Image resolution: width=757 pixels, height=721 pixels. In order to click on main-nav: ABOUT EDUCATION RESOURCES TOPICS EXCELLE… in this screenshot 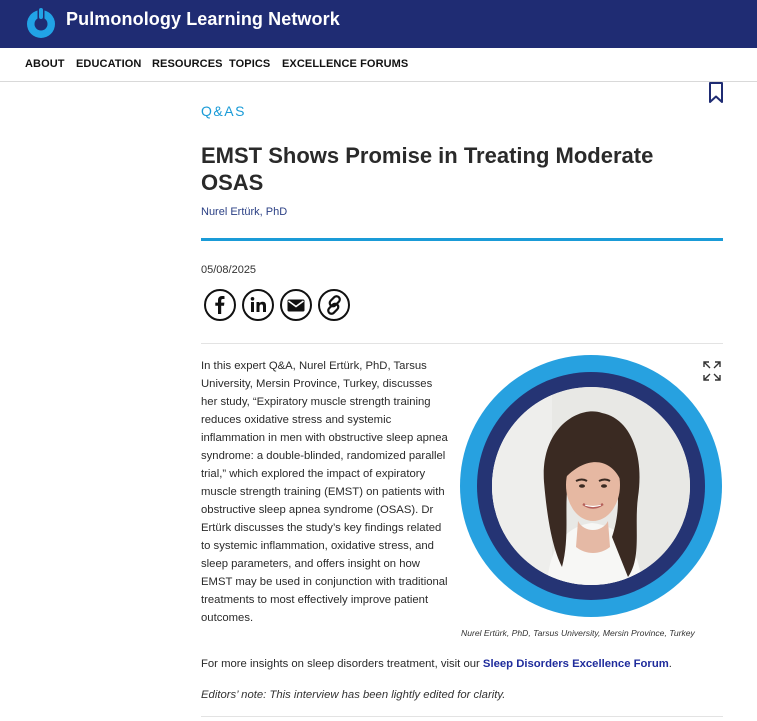, I will do `click(378, 65)`.